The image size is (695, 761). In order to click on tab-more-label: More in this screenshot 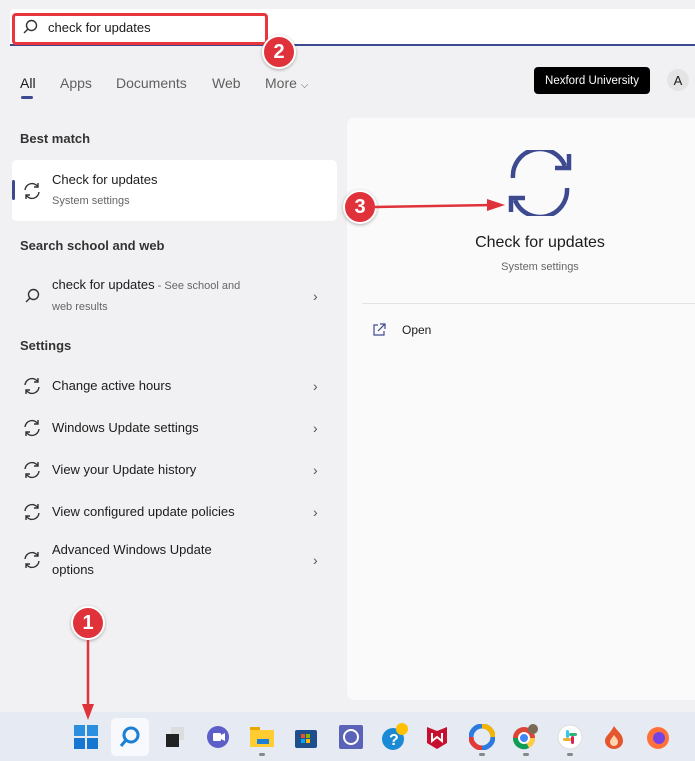, I will do `click(281, 83)`.